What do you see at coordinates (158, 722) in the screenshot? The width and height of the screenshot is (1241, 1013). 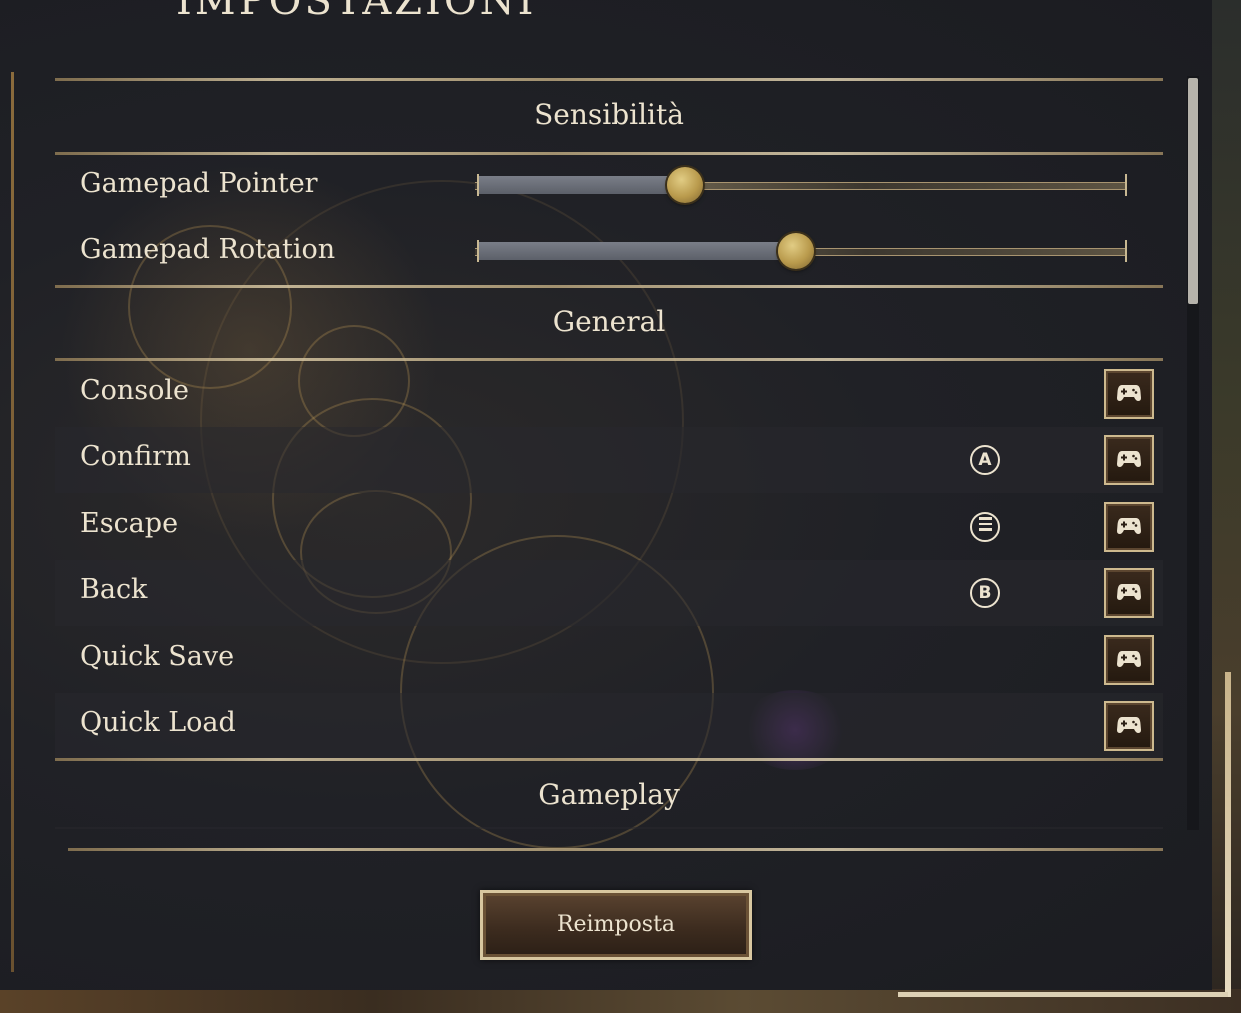 I see `binding-label: Quick Load` at bounding box center [158, 722].